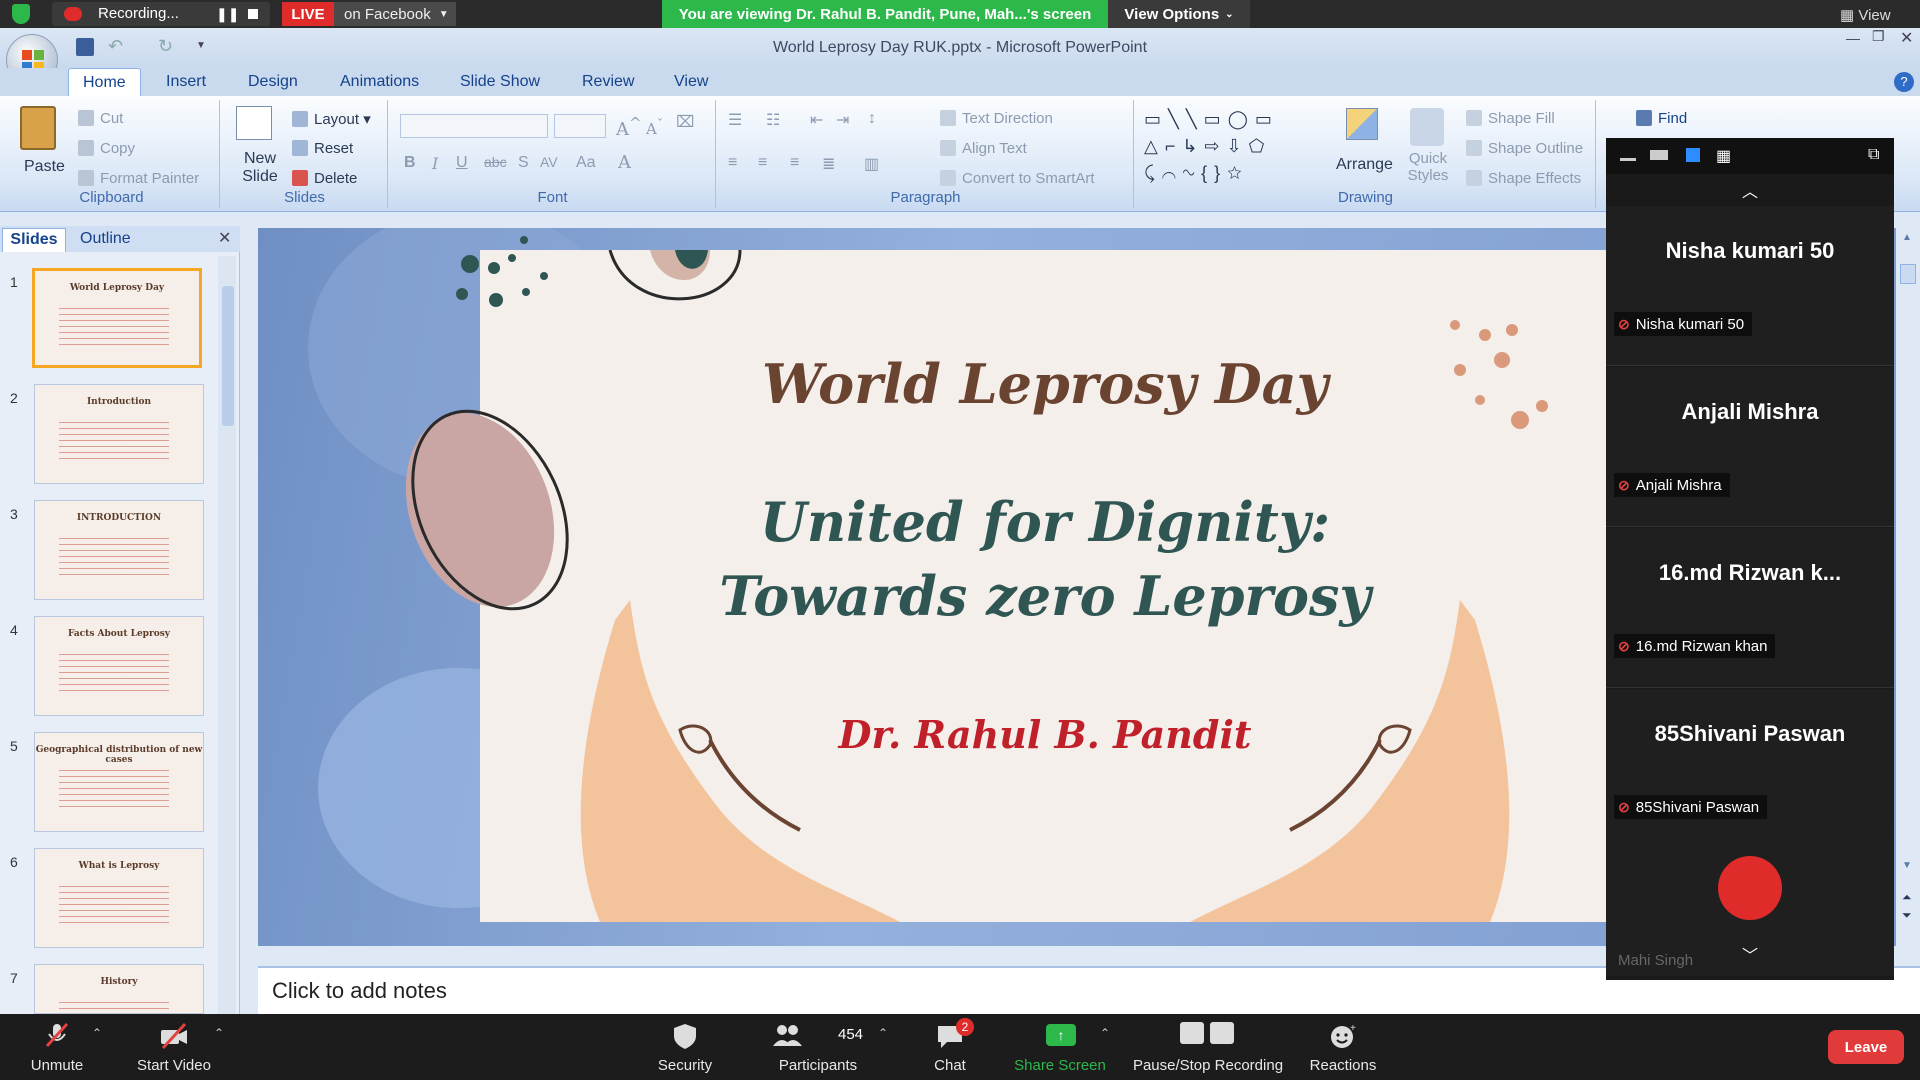  Describe the element at coordinates (1750, 769) in the screenshot. I see `participant-tile: 85Shivani Paswan ⊘ 85Shivani Paswan` at that location.